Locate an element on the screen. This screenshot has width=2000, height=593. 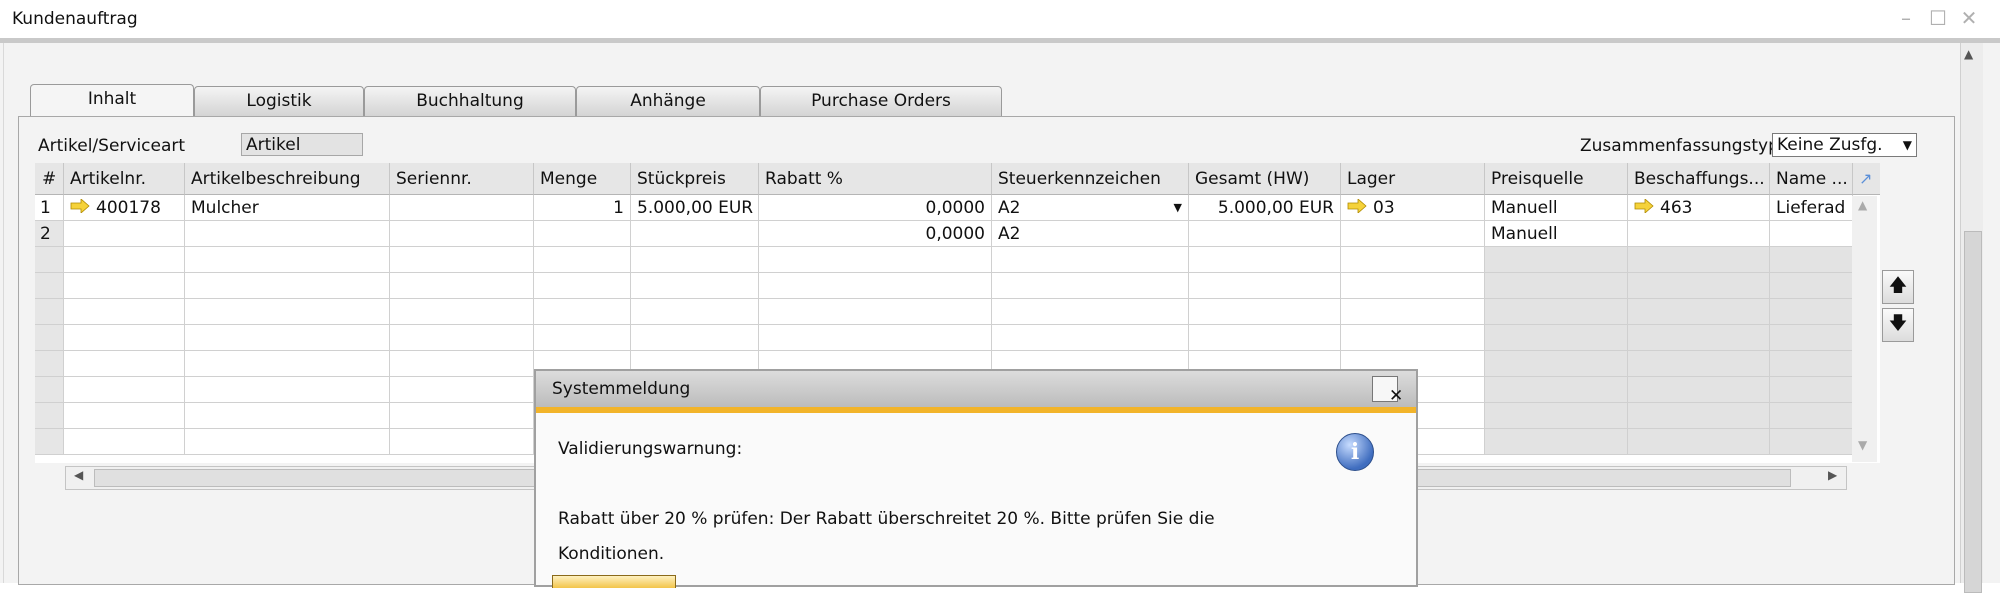
tax-code-value: A2 is located at coordinates (1009, 208).